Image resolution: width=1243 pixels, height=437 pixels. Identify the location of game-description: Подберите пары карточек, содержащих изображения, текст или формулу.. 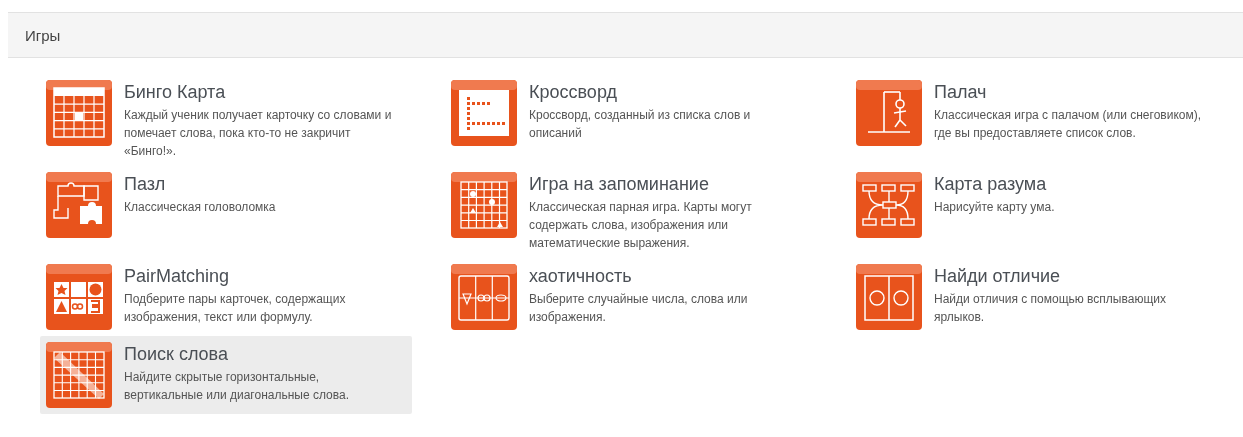
(235, 308).